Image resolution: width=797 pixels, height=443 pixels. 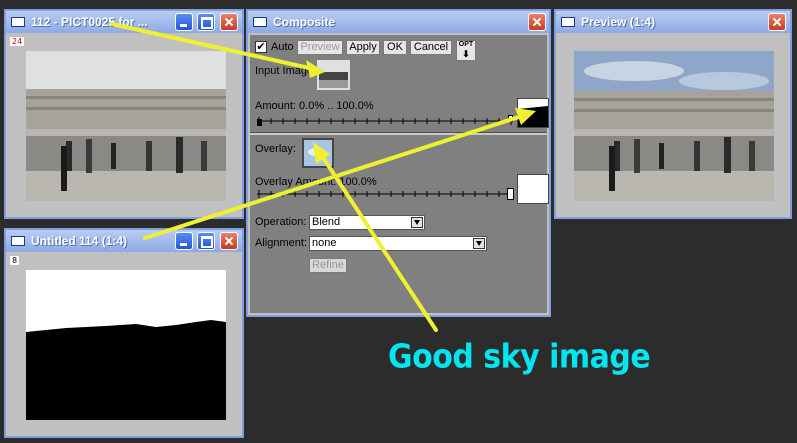 I want to click on source-image-window: 112 - PICT0025 for ... 24, so click(x=124, y=114).